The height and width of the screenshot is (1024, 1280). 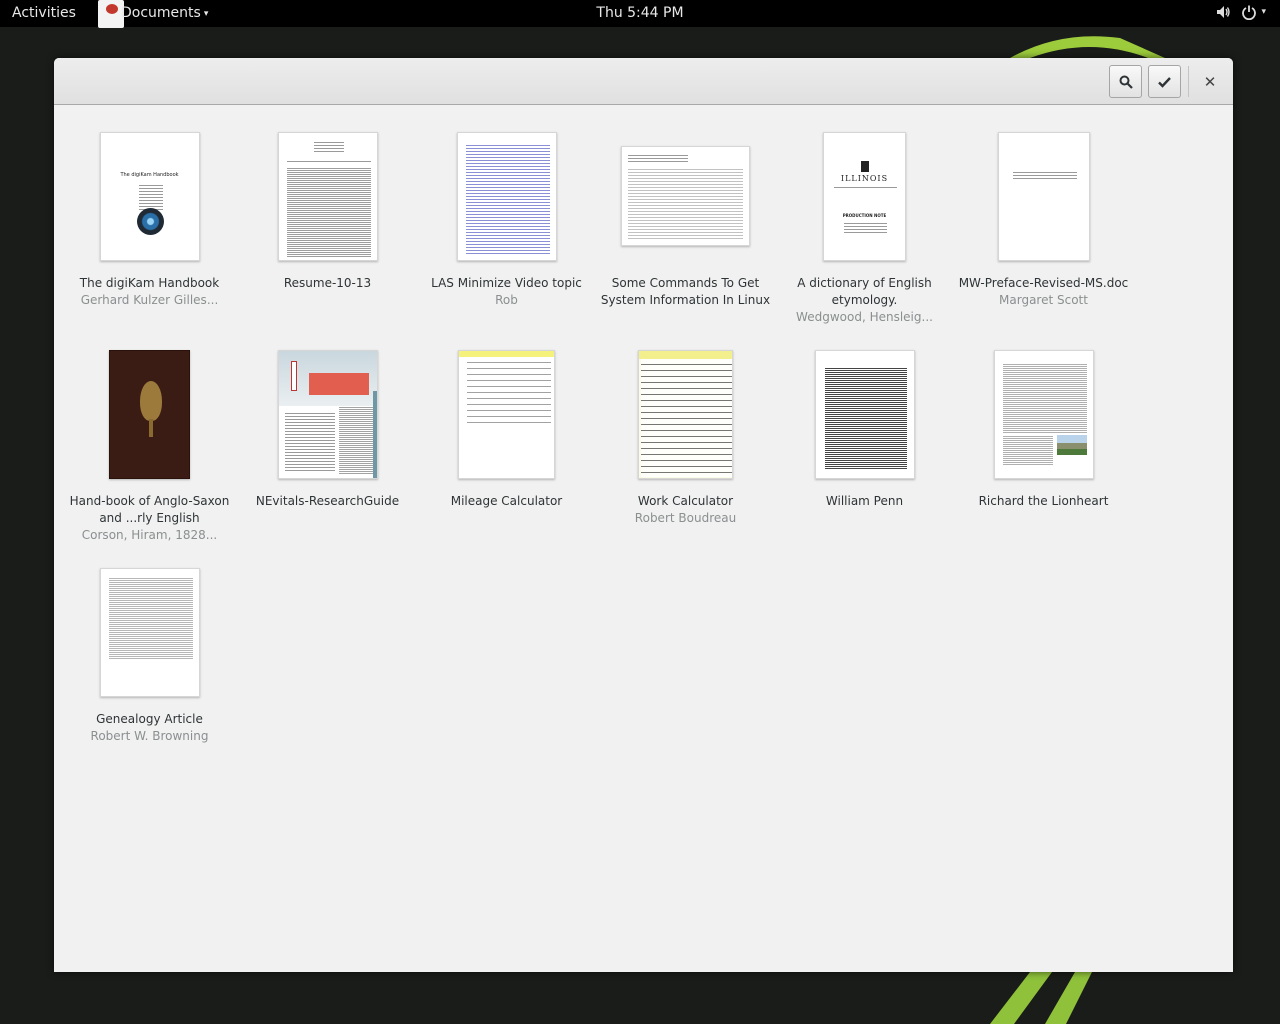 I want to click on document-title: Mileage Calculator, so click(x=506, y=501).